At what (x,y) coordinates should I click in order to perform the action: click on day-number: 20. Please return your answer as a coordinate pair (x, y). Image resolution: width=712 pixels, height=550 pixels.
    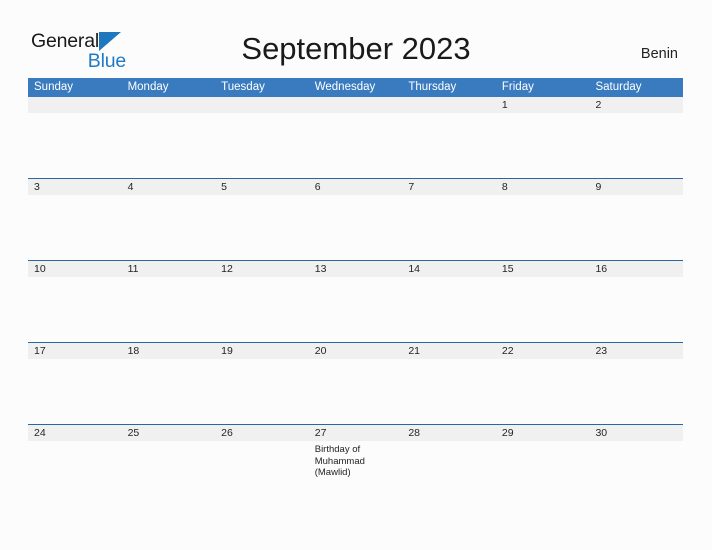
    Looking at the image, I should click on (356, 351).